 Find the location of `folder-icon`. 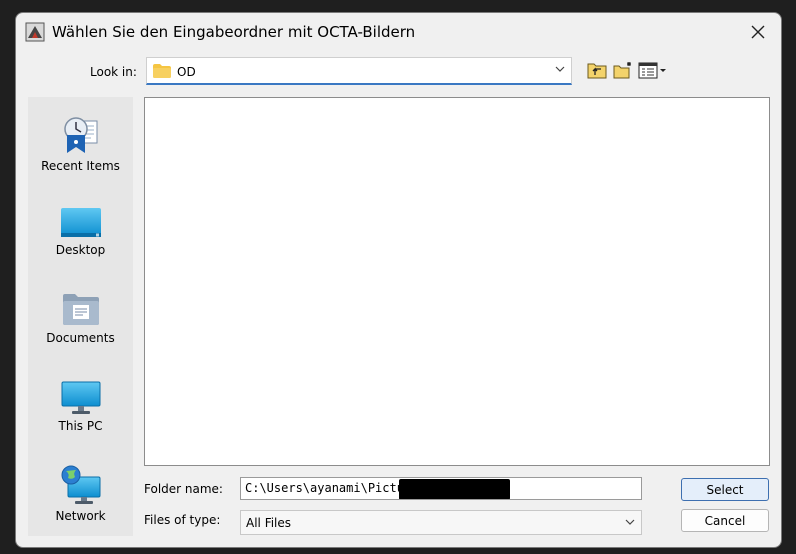

folder-icon is located at coordinates (162, 71).